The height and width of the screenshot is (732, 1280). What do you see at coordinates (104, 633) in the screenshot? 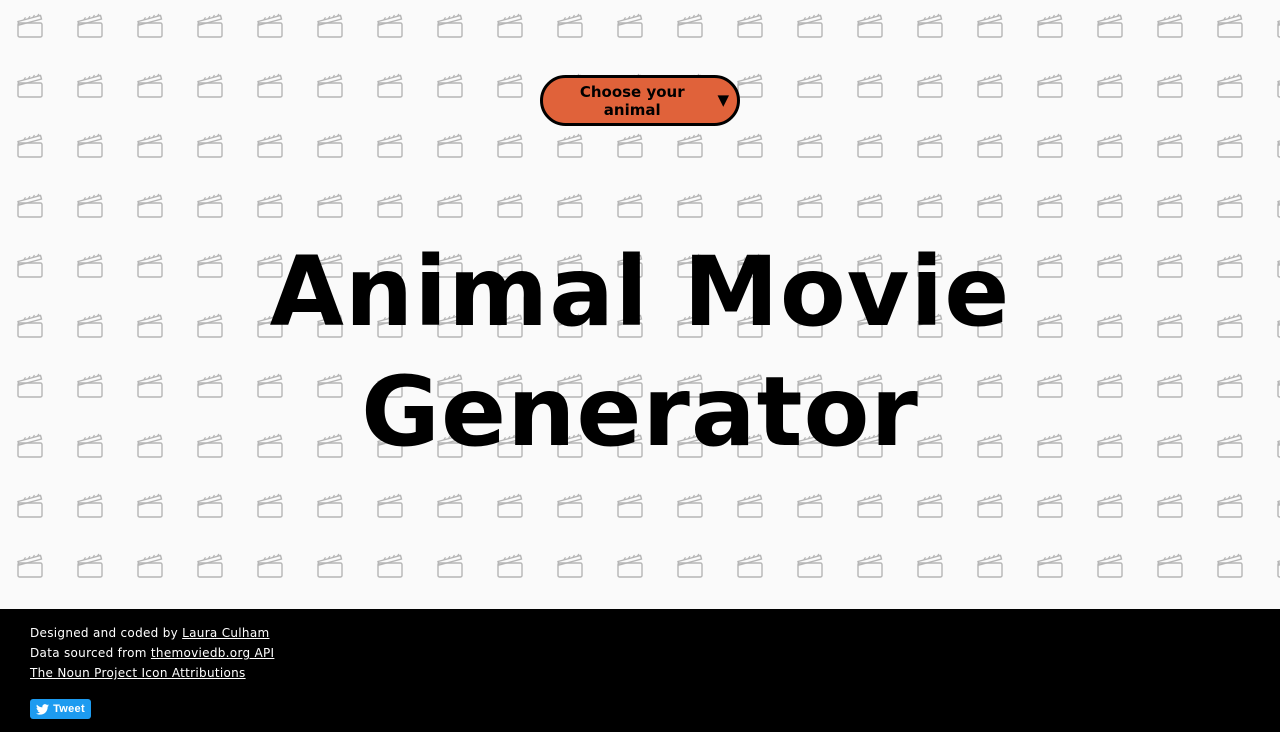
I see `credit-prefix: Designed and coded by` at bounding box center [104, 633].